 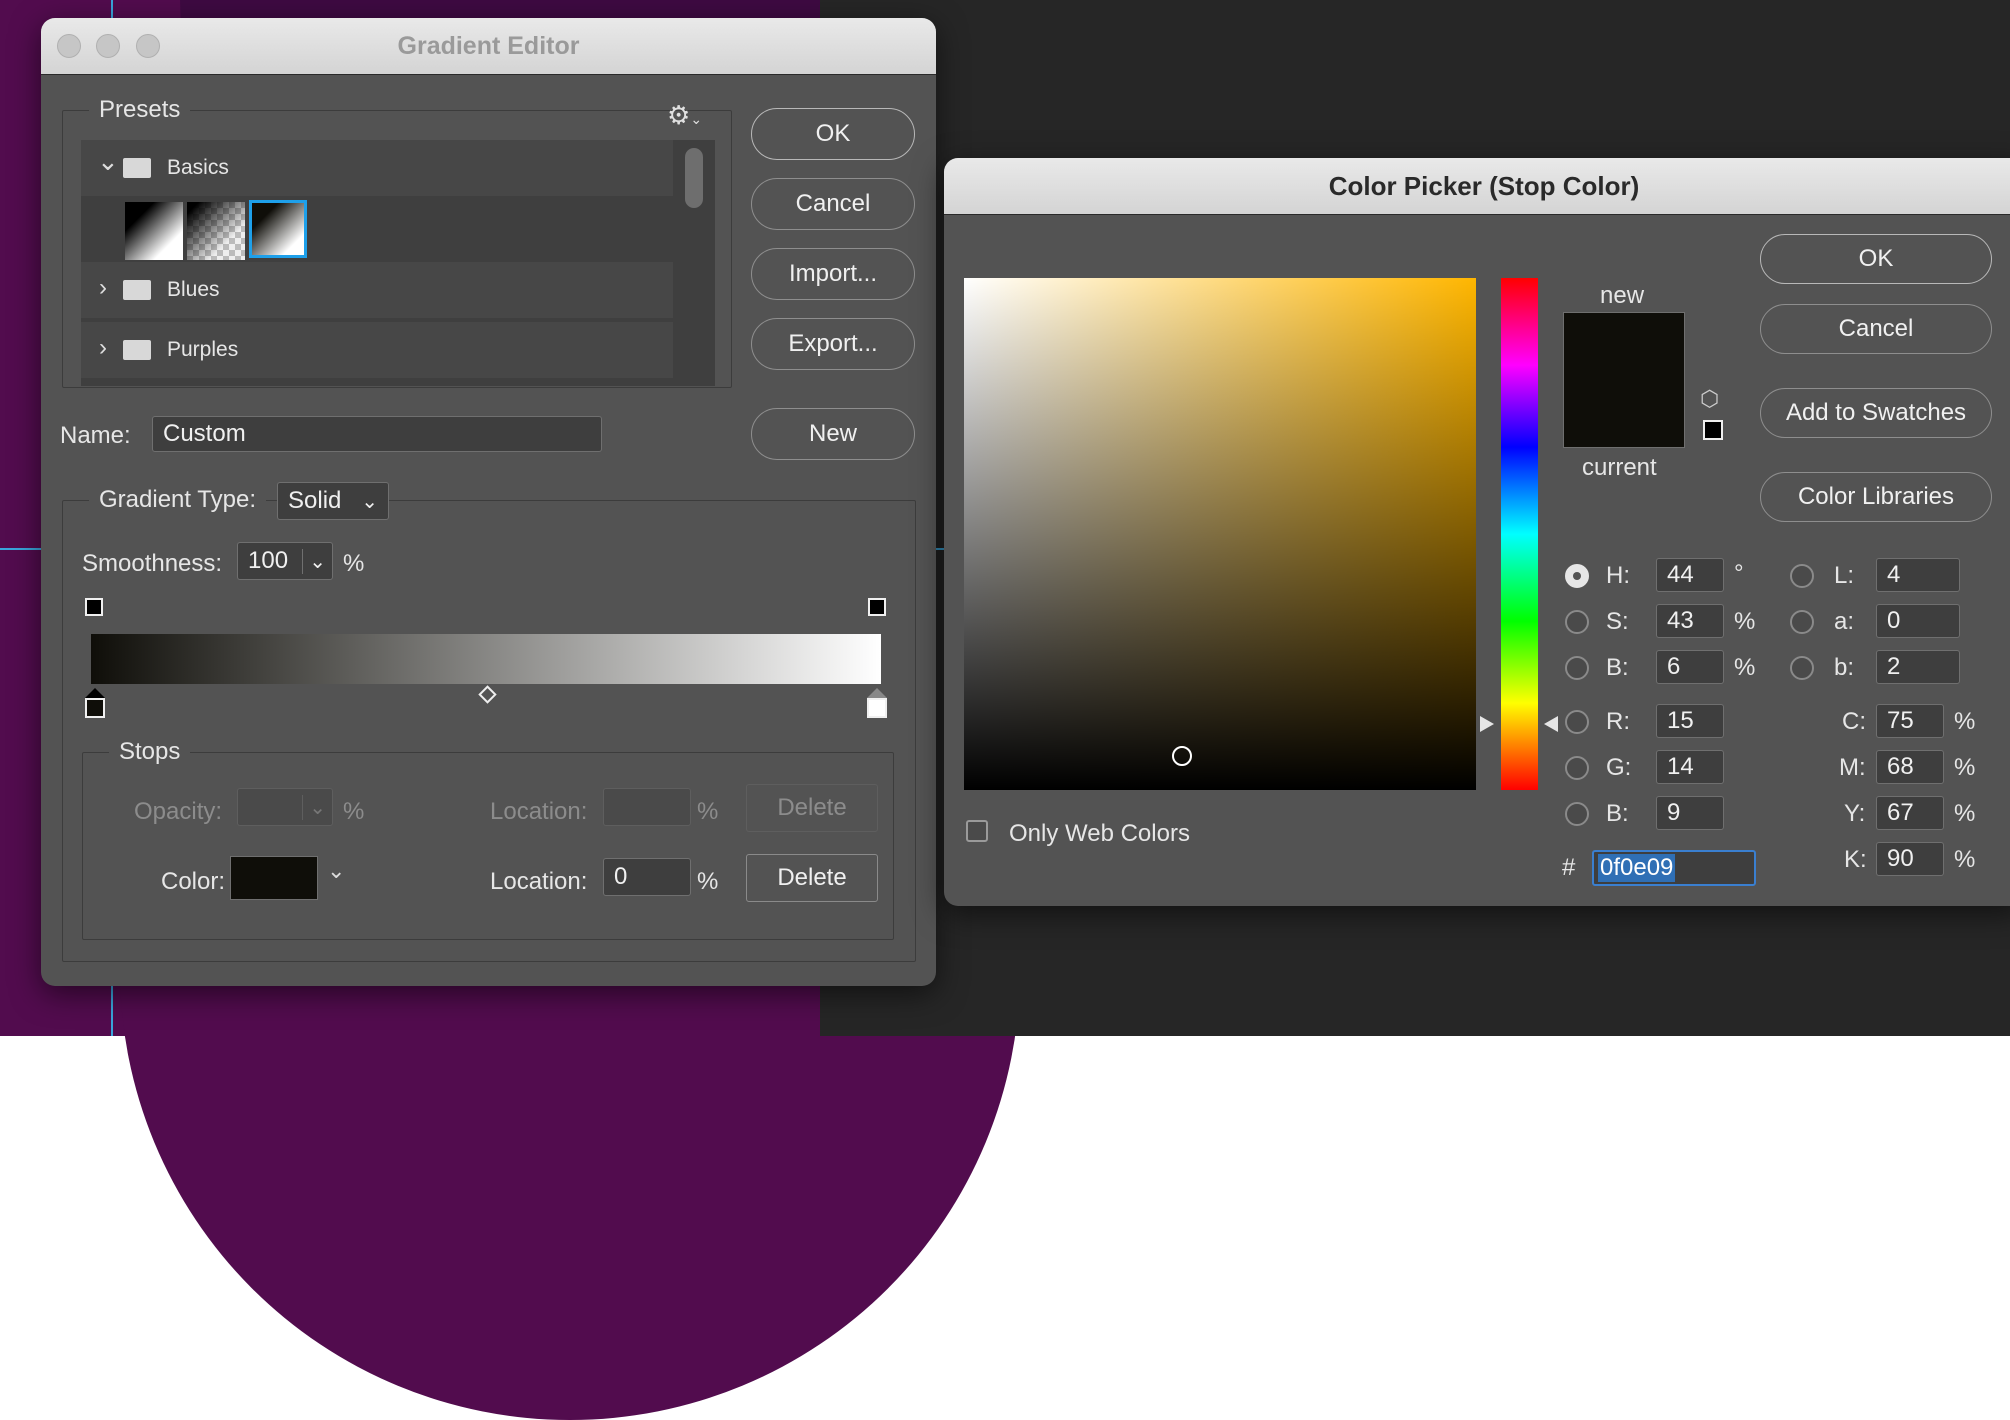 What do you see at coordinates (1910, 813) in the screenshot?
I see `yellow-input: 67` at bounding box center [1910, 813].